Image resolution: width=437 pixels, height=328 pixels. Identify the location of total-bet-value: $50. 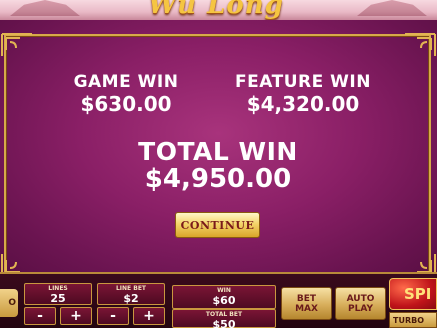
(224, 323).